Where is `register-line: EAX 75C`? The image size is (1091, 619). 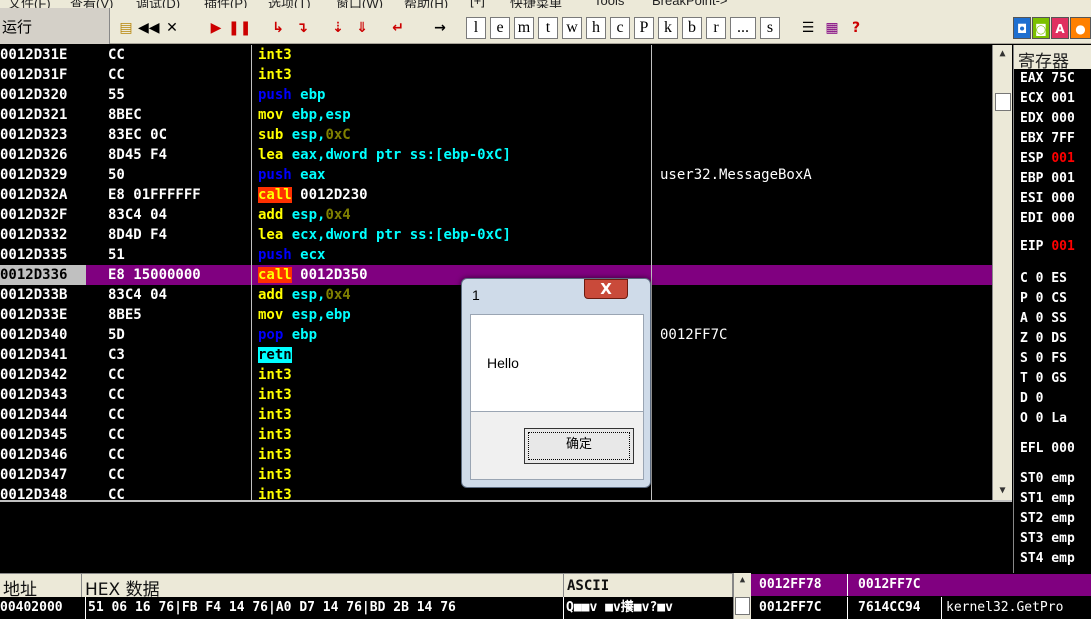 register-line: EAX 75C is located at coordinates (1047, 78).